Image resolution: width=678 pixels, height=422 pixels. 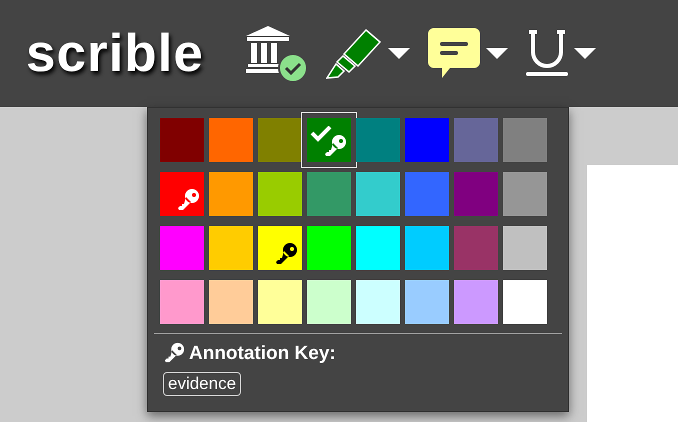 I want to click on comment-icon, so click(x=454, y=54).